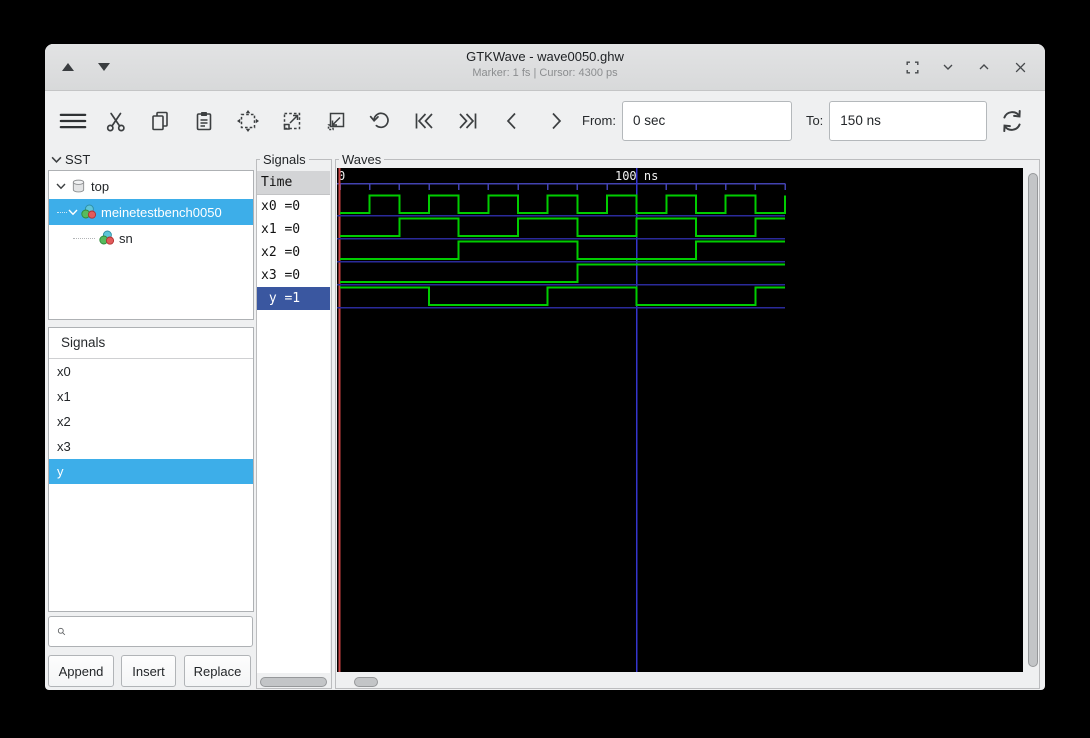  I want to click on hierarchy-root-icon, so click(79, 186).